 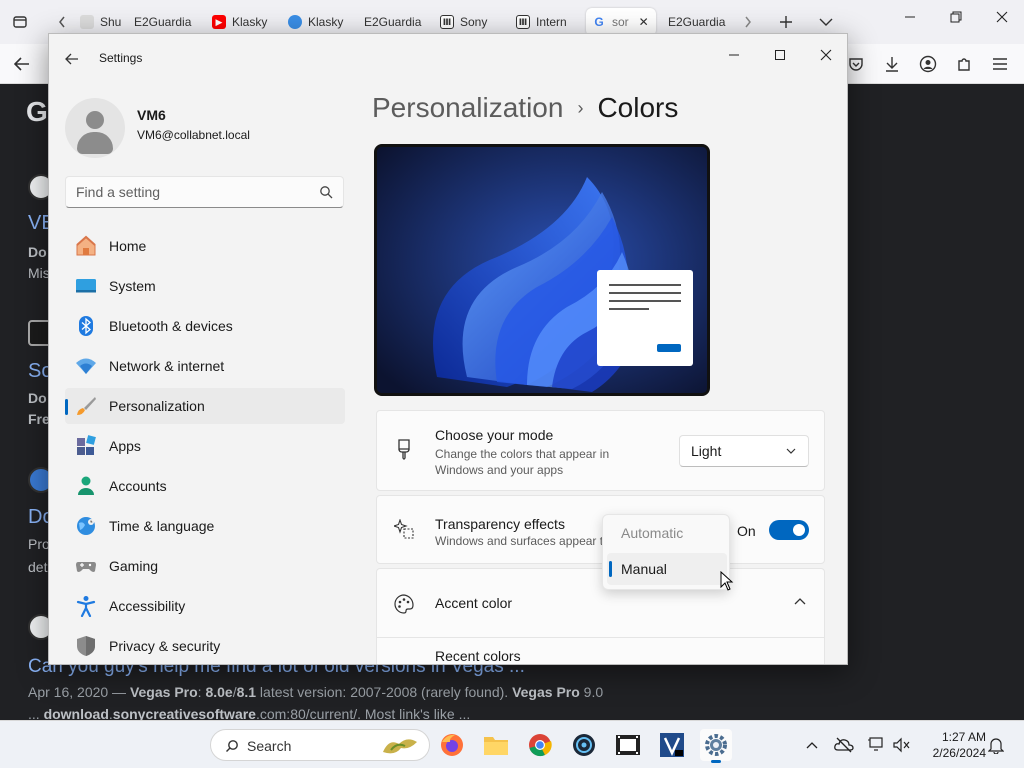 What do you see at coordinates (1000, 64) in the screenshot?
I see `menu-icon` at bounding box center [1000, 64].